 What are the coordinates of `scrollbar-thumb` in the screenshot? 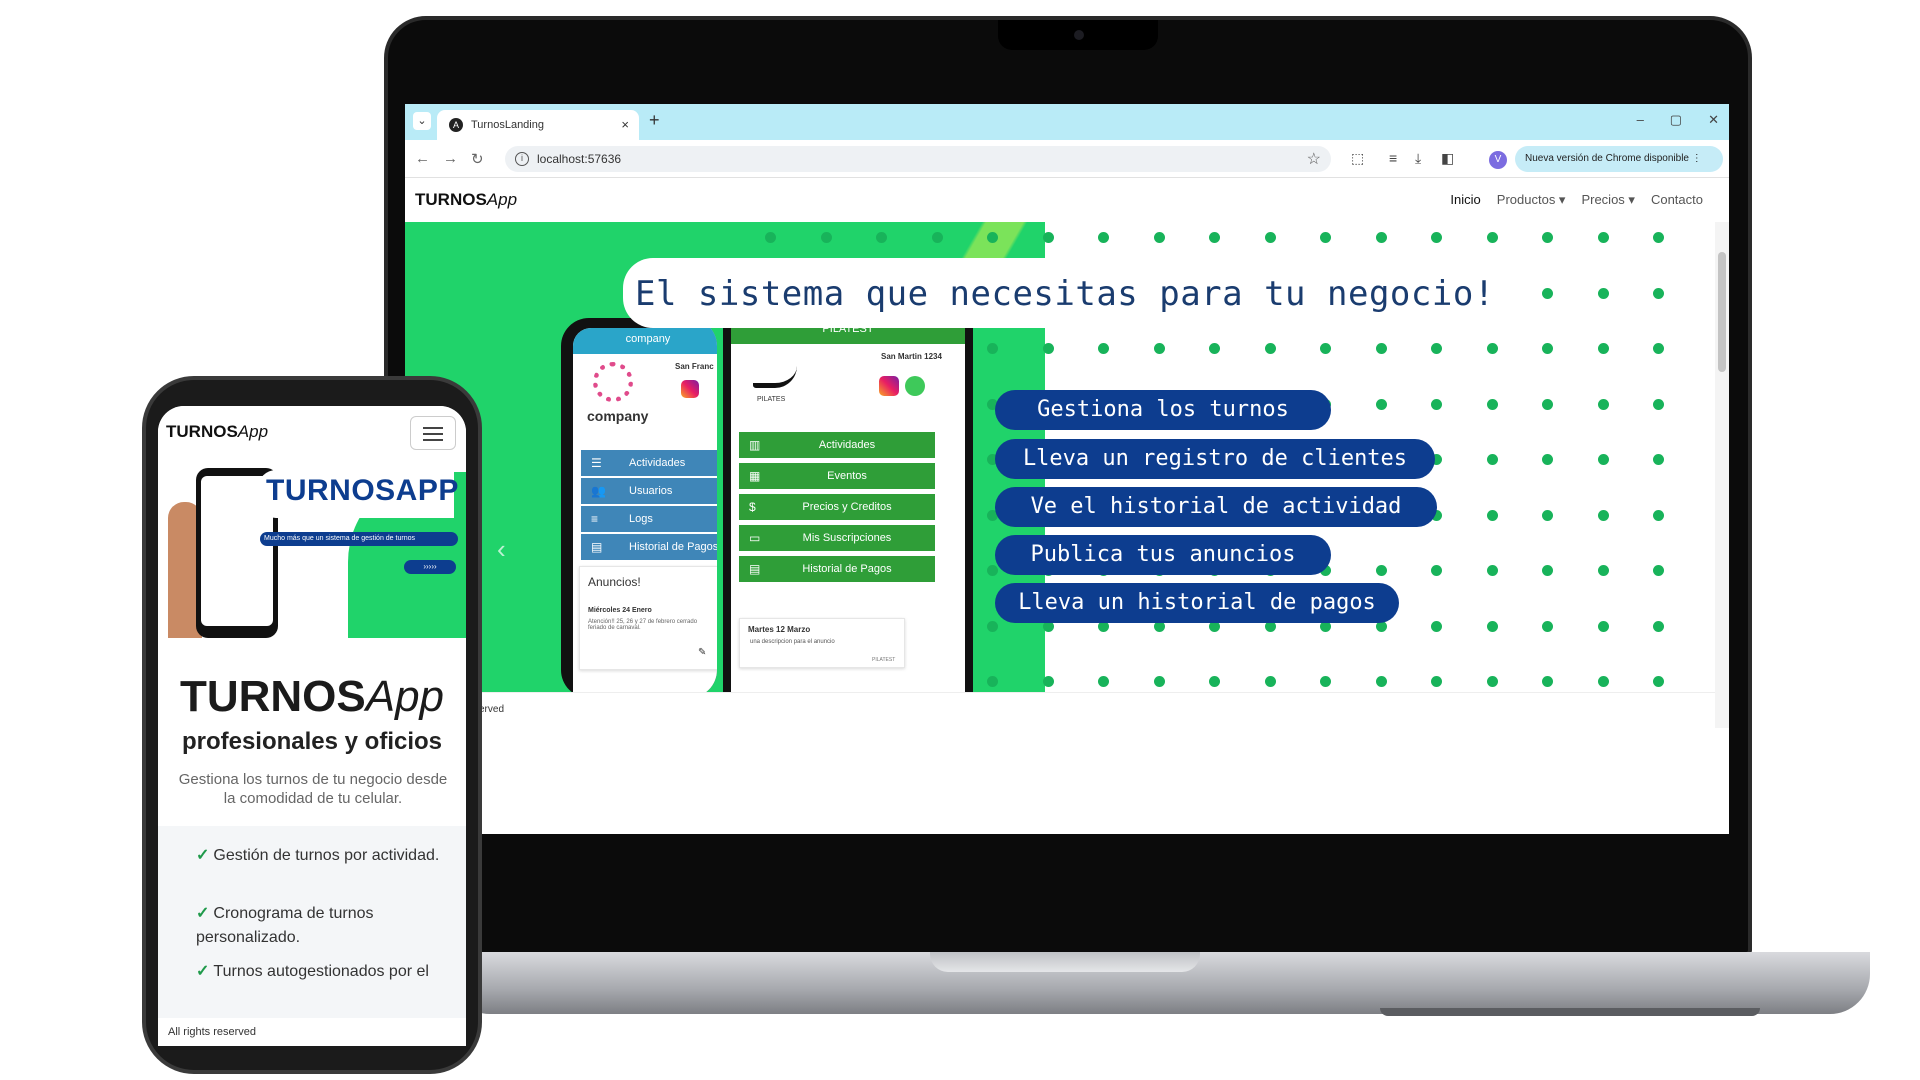 It's located at (1722, 312).